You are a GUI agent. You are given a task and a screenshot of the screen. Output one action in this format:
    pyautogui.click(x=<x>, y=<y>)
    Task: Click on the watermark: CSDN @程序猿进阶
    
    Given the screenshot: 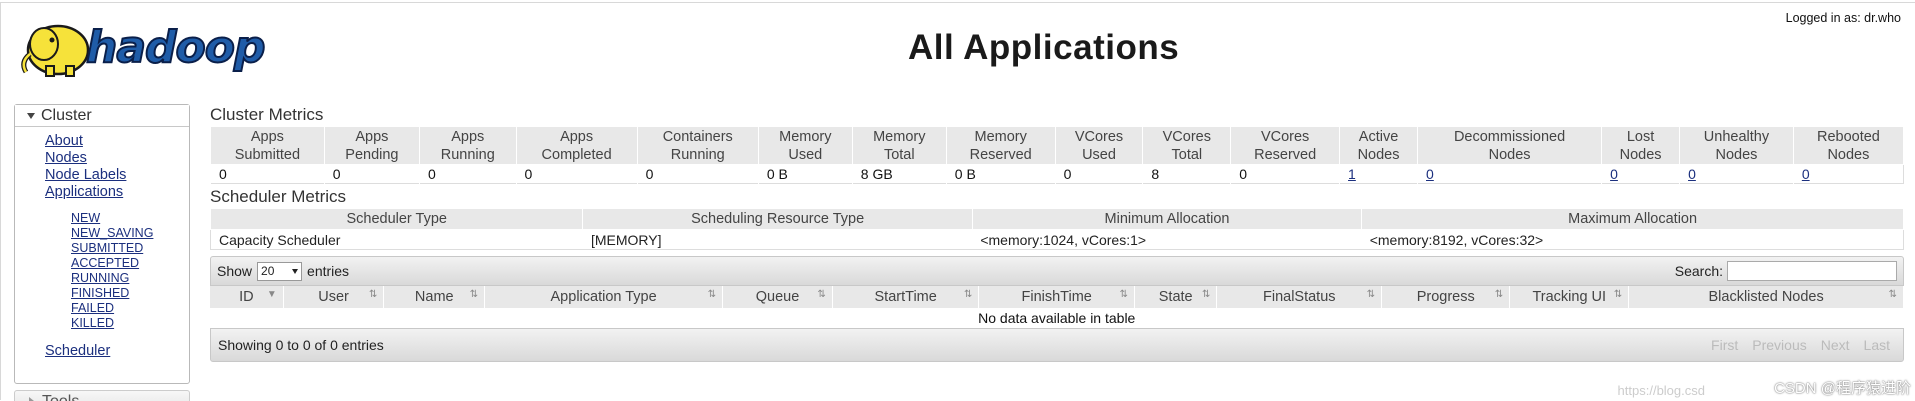 What is the action you would take?
    pyautogui.click(x=1842, y=388)
    